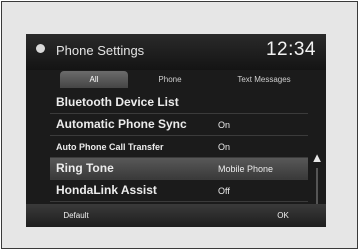  What do you see at coordinates (106, 190) in the screenshot?
I see `list-item-label: HondaLink Assist` at bounding box center [106, 190].